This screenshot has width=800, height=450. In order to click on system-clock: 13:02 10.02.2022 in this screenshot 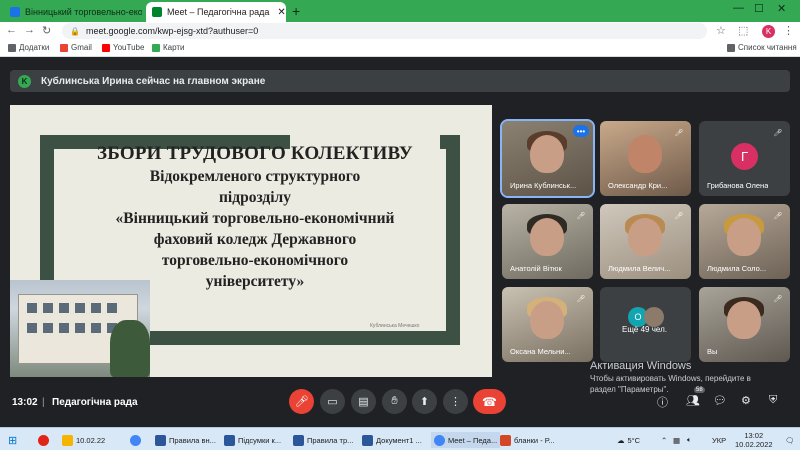, I will do `click(754, 440)`.